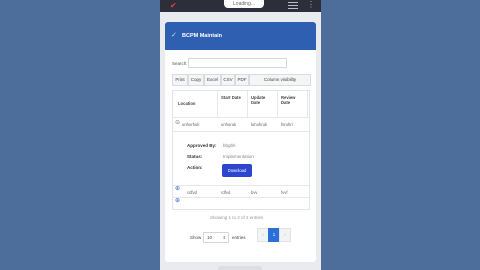 This screenshot has height=270, width=480. Describe the element at coordinates (202, 36) in the screenshot. I see `card-title: BCPM Maintain` at that location.